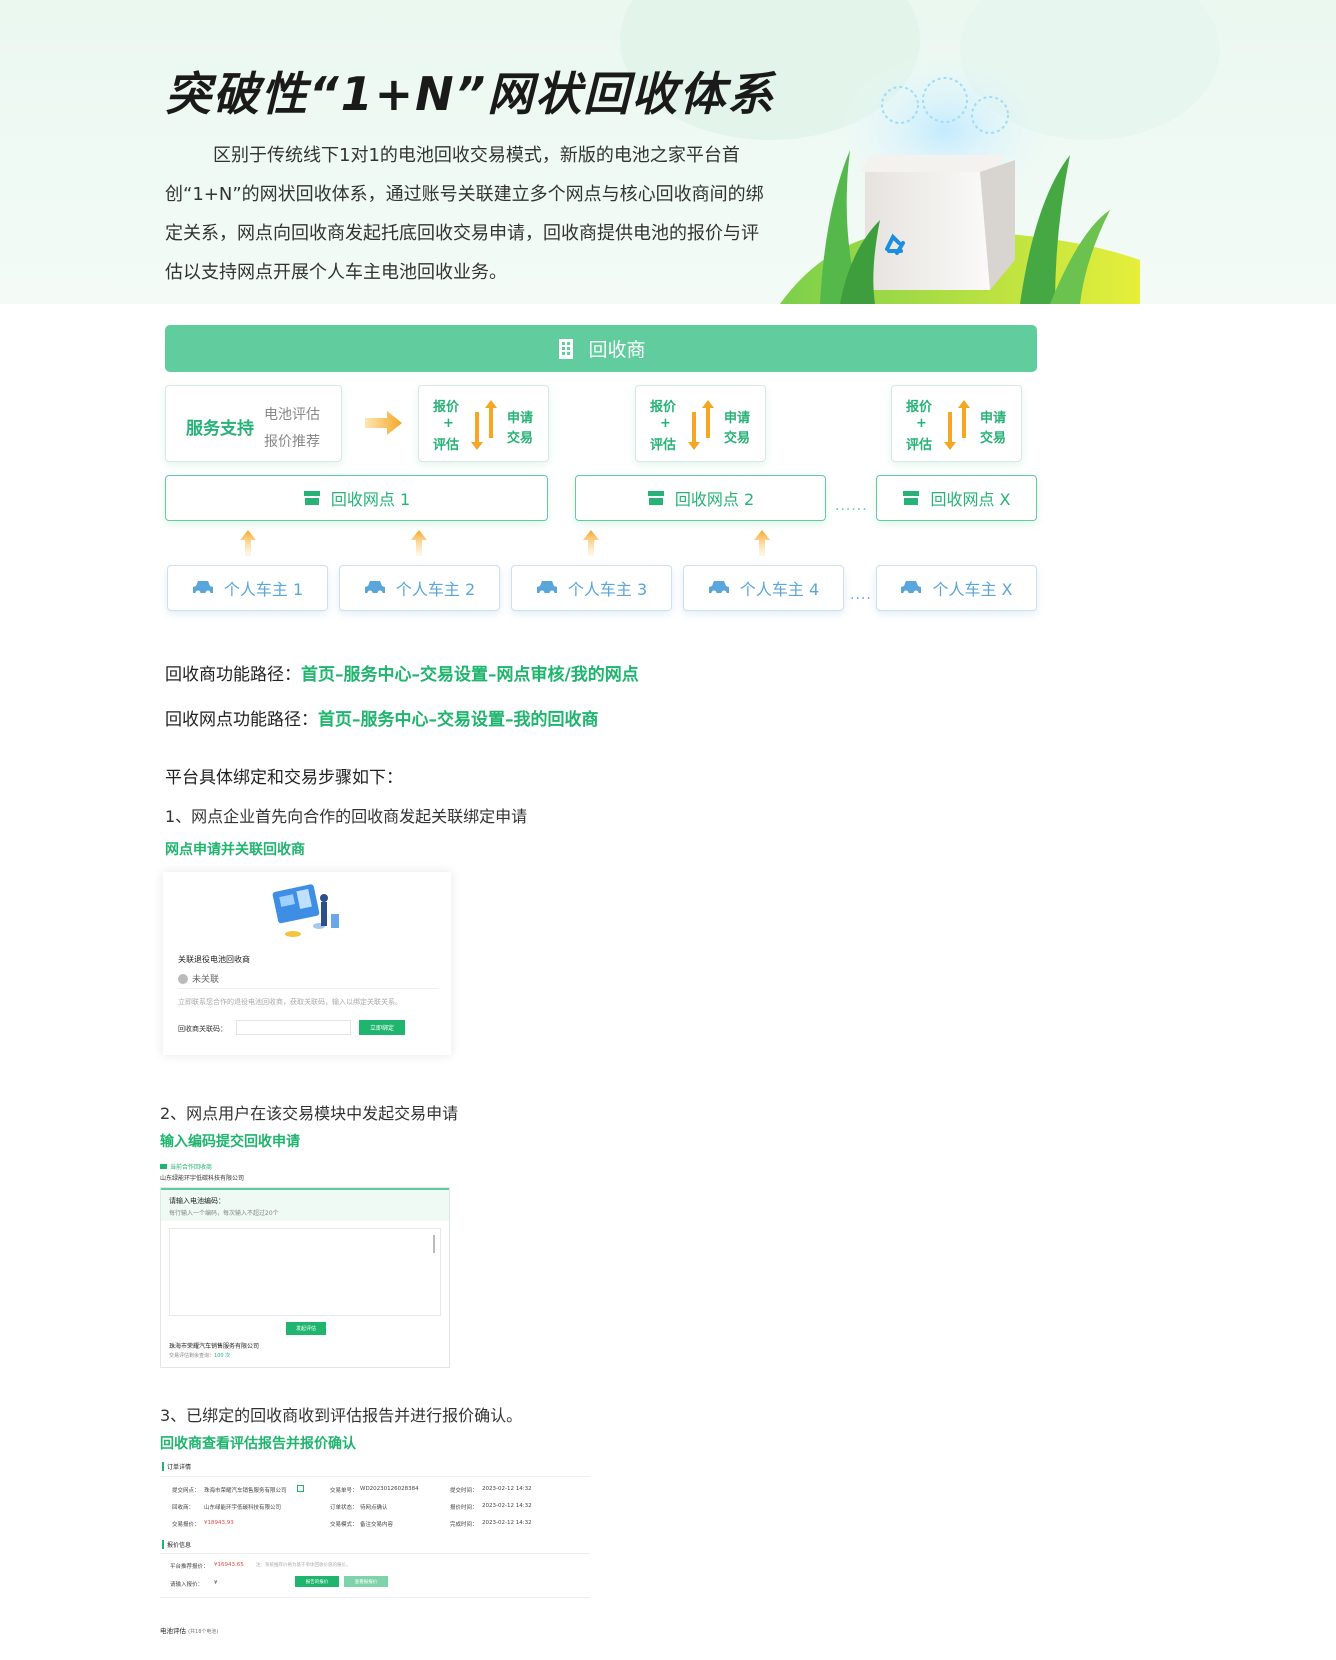  What do you see at coordinates (202, 1178) in the screenshot?
I see `current-recycler-name: 山东绿能环宇低碳科技有限公司` at bounding box center [202, 1178].